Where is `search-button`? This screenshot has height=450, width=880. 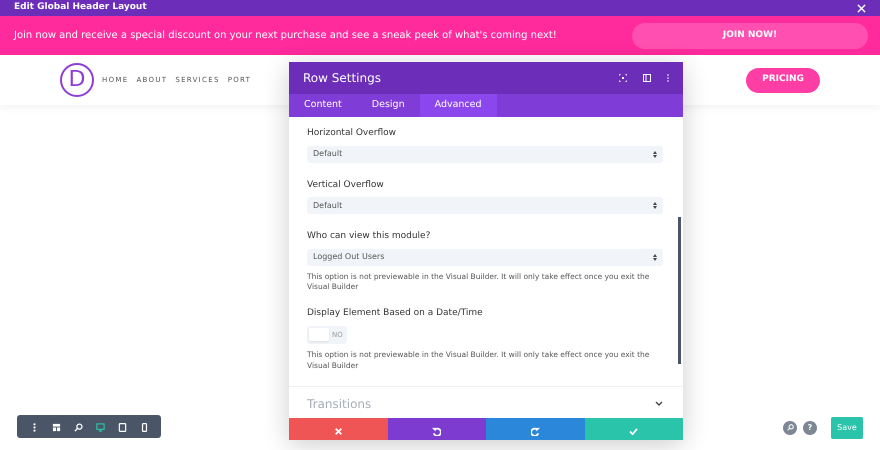 search-button is located at coordinates (790, 428).